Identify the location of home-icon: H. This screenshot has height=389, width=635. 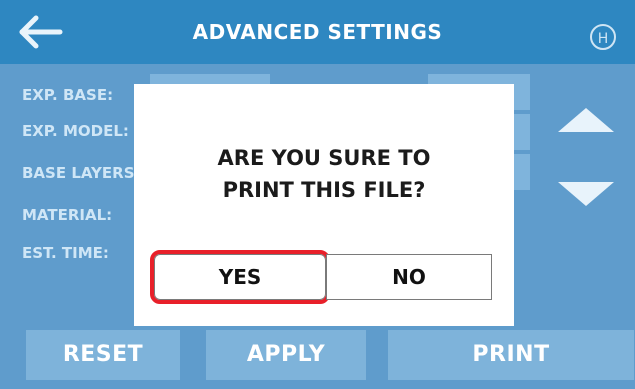
(603, 37).